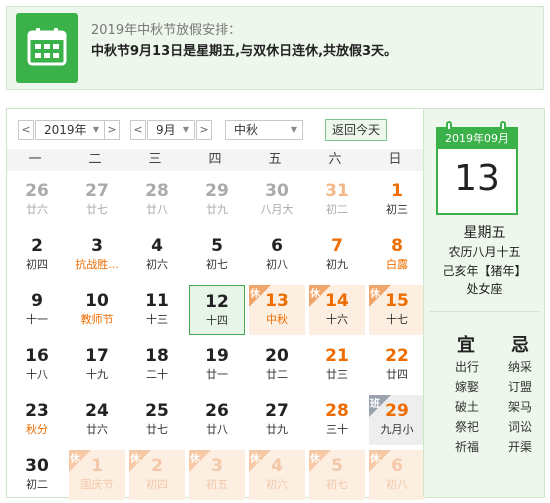 The width and height of the screenshot is (550, 503). What do you see at coordinates (337, 475) in the screenshot?
I see `day-cell: 休 5 初七` at bounding box center [337, 475].